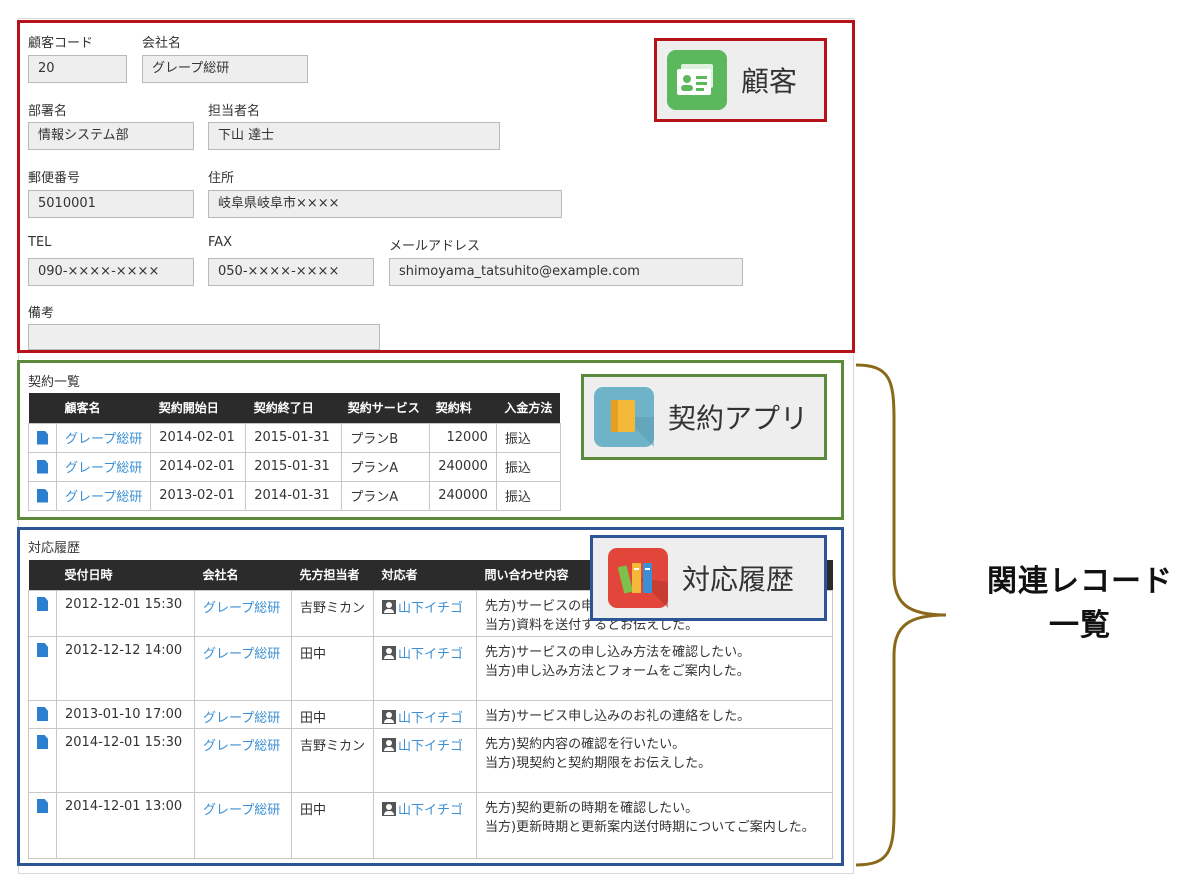 This screenshot has width=1200, height=884. Describe the element at coordinates (638, 578) in the screenshot. I see `binders-icon` at that location.